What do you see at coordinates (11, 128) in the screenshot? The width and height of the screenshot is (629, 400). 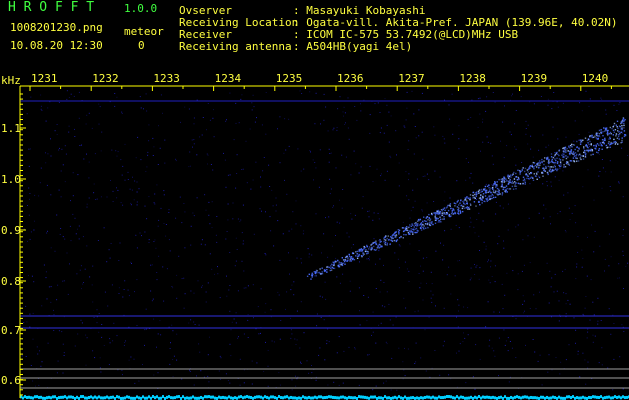 I see `y-tick-label: 1.1` at bounding box center [11, 128].